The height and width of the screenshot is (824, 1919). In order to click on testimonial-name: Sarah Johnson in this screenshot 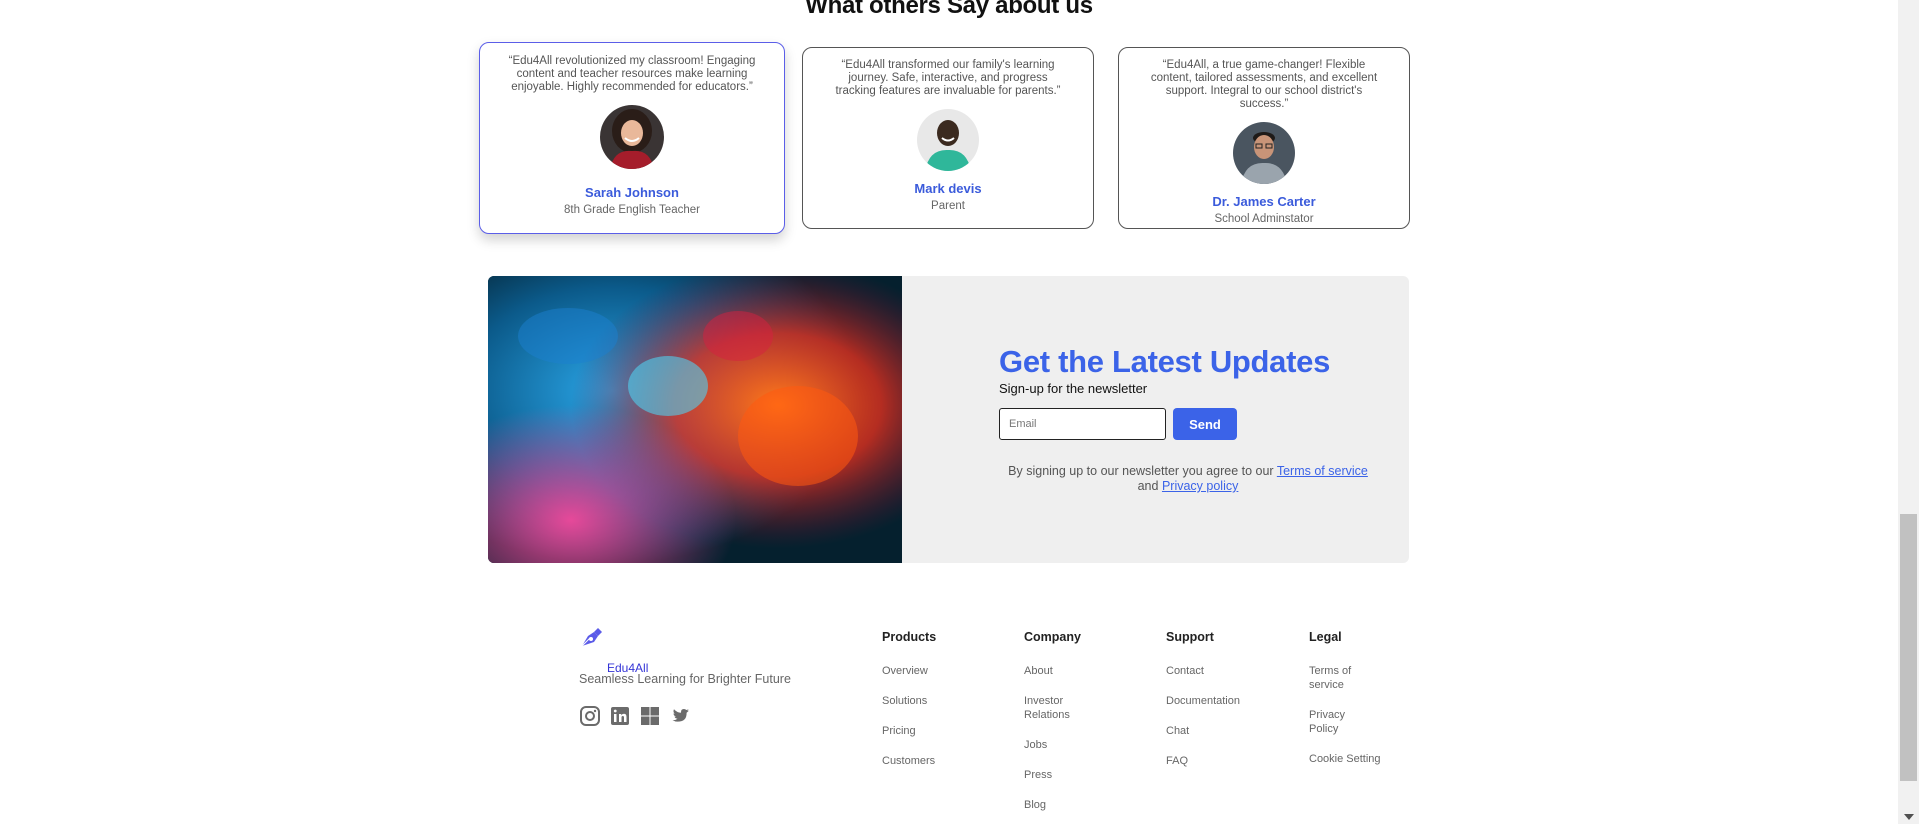, I will do `click(632, 192)`.